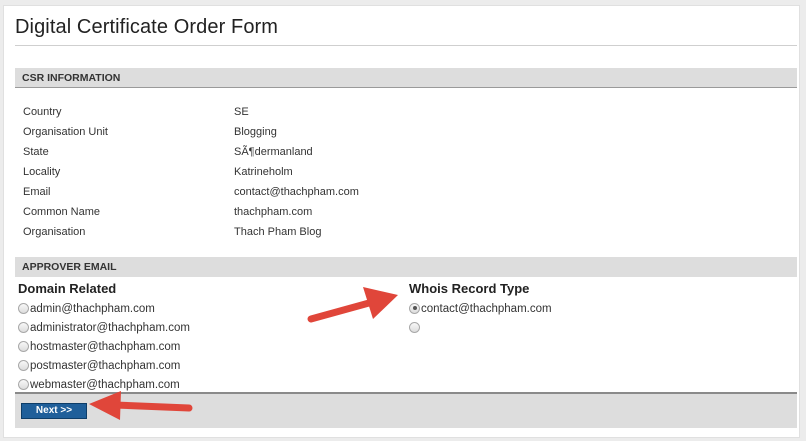 The image size is (806, 441). Describe the element at coordinates (241, 112) in the screenshot. I see `csr-value: SE` at that location.